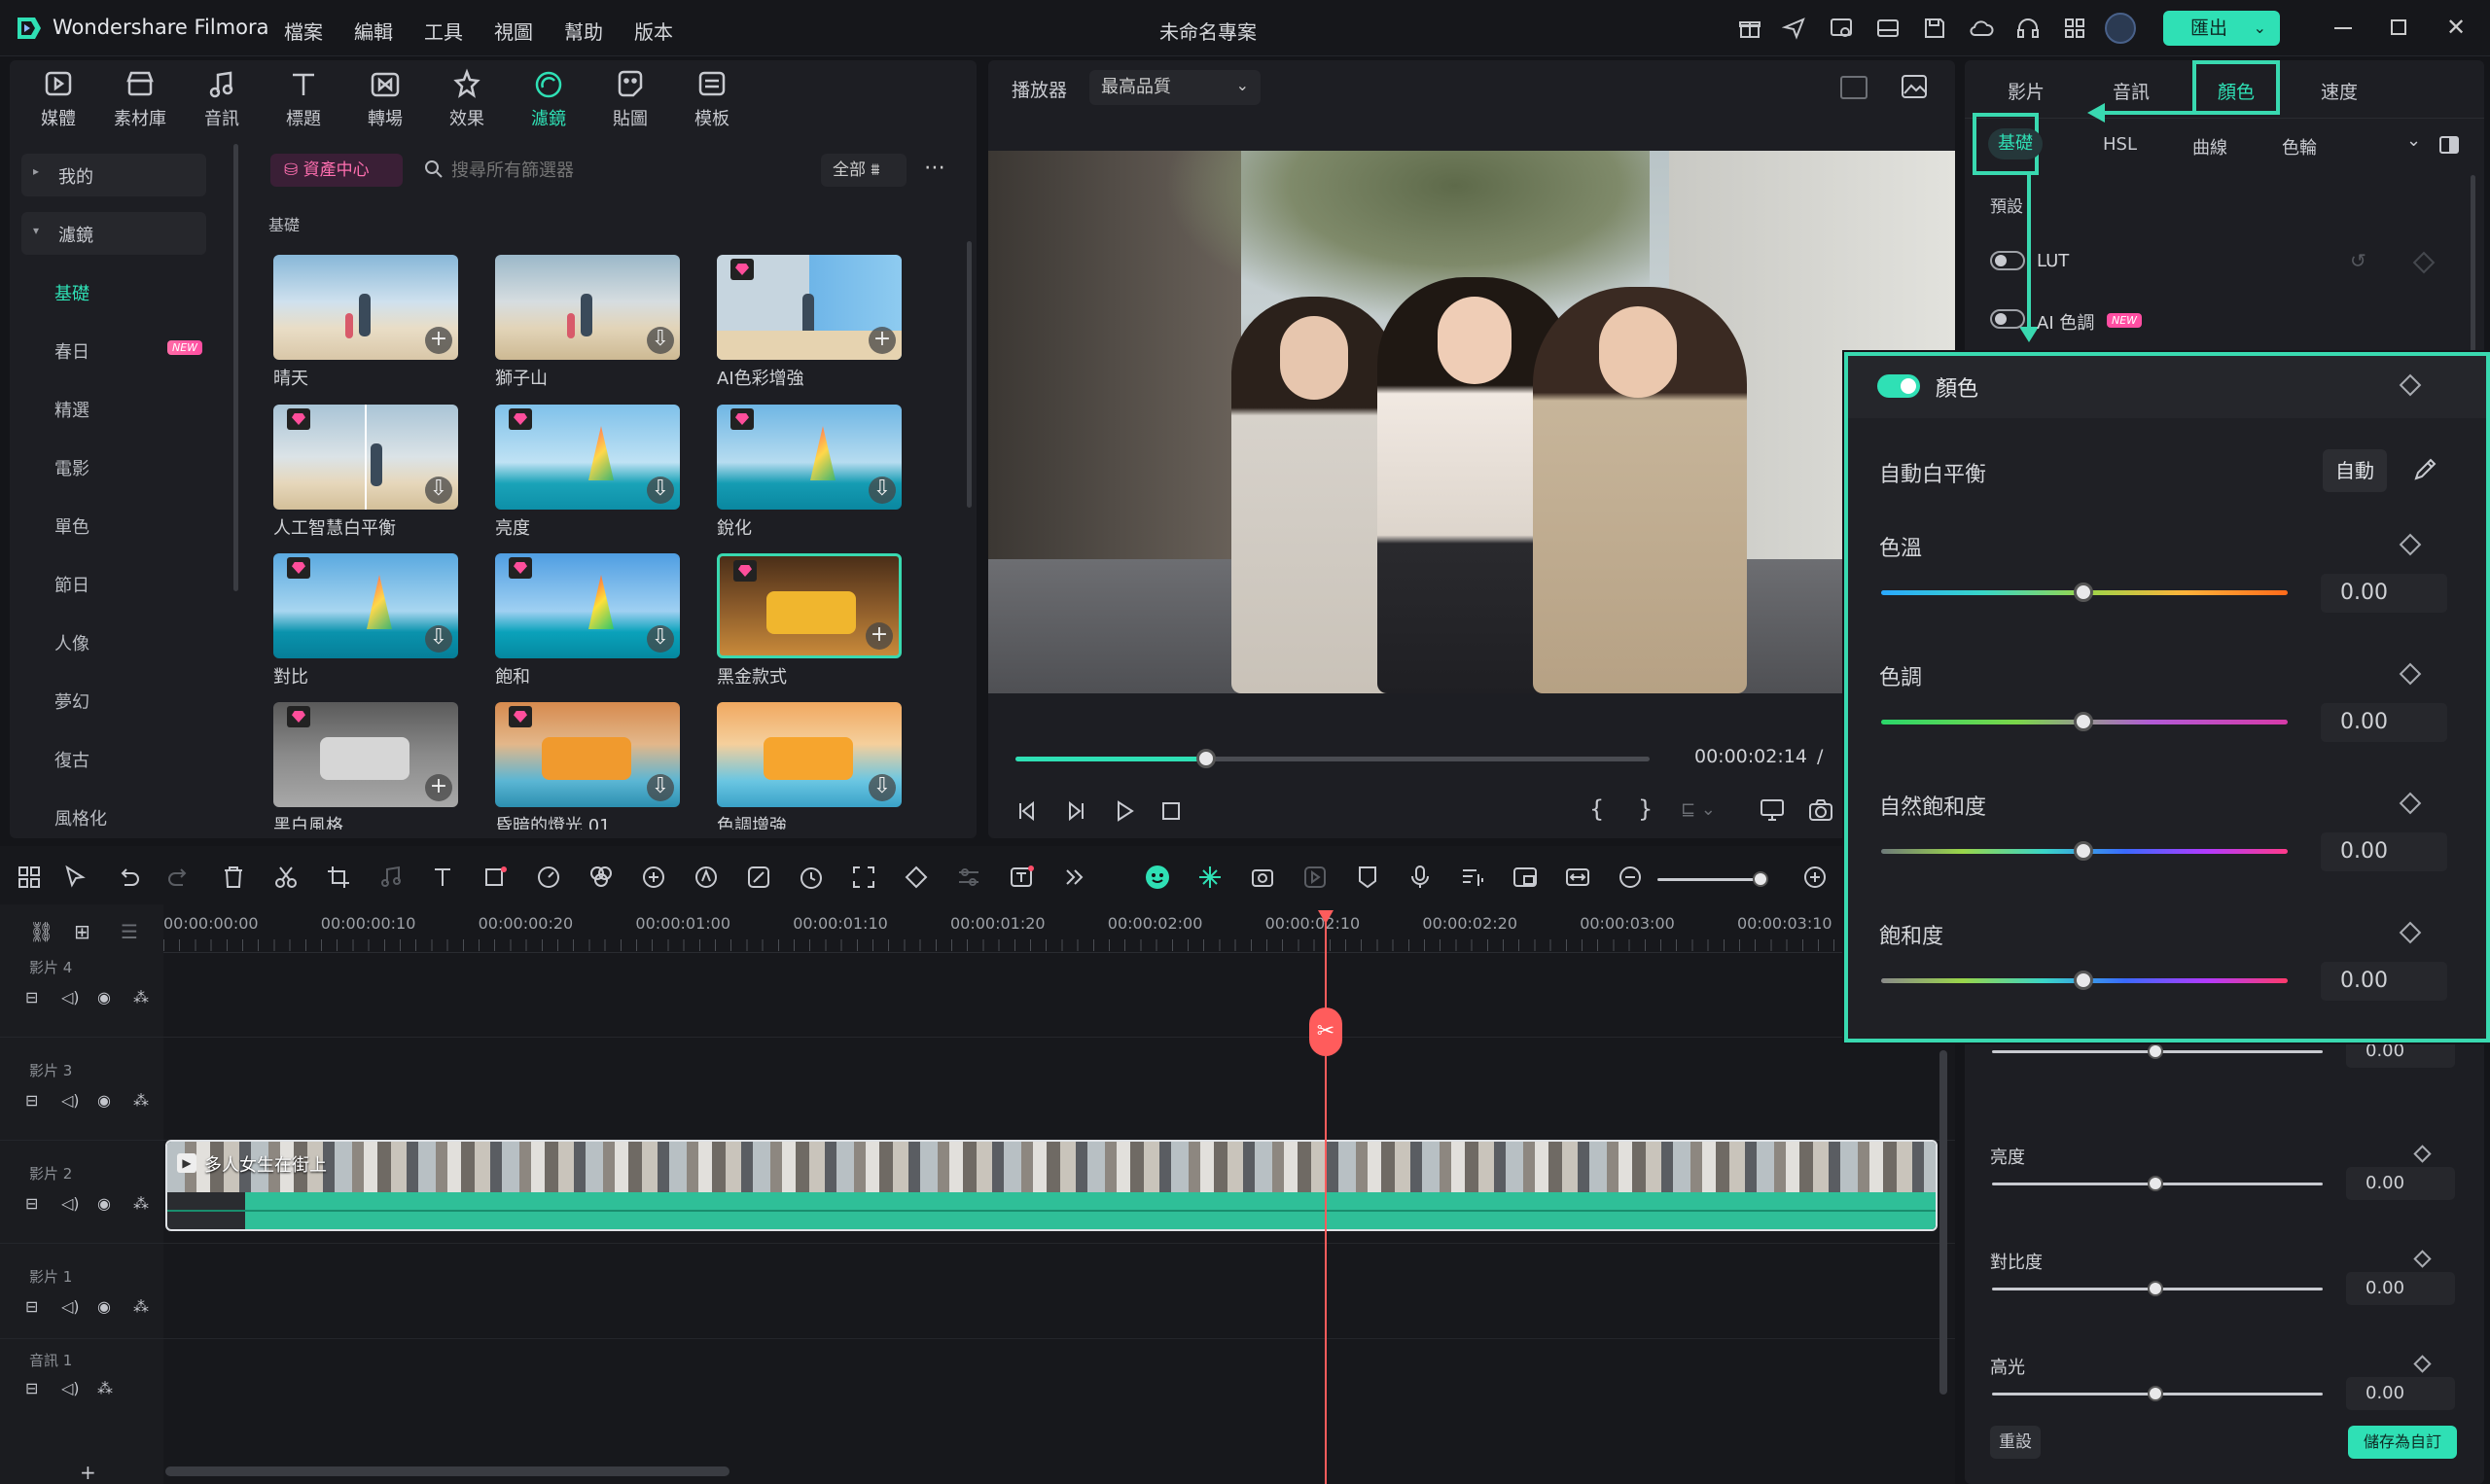  What do you see at coordinates (2007, 319) in the screenshot?
I see `ai-tone-toggle` at bounding box center [2007, 319].